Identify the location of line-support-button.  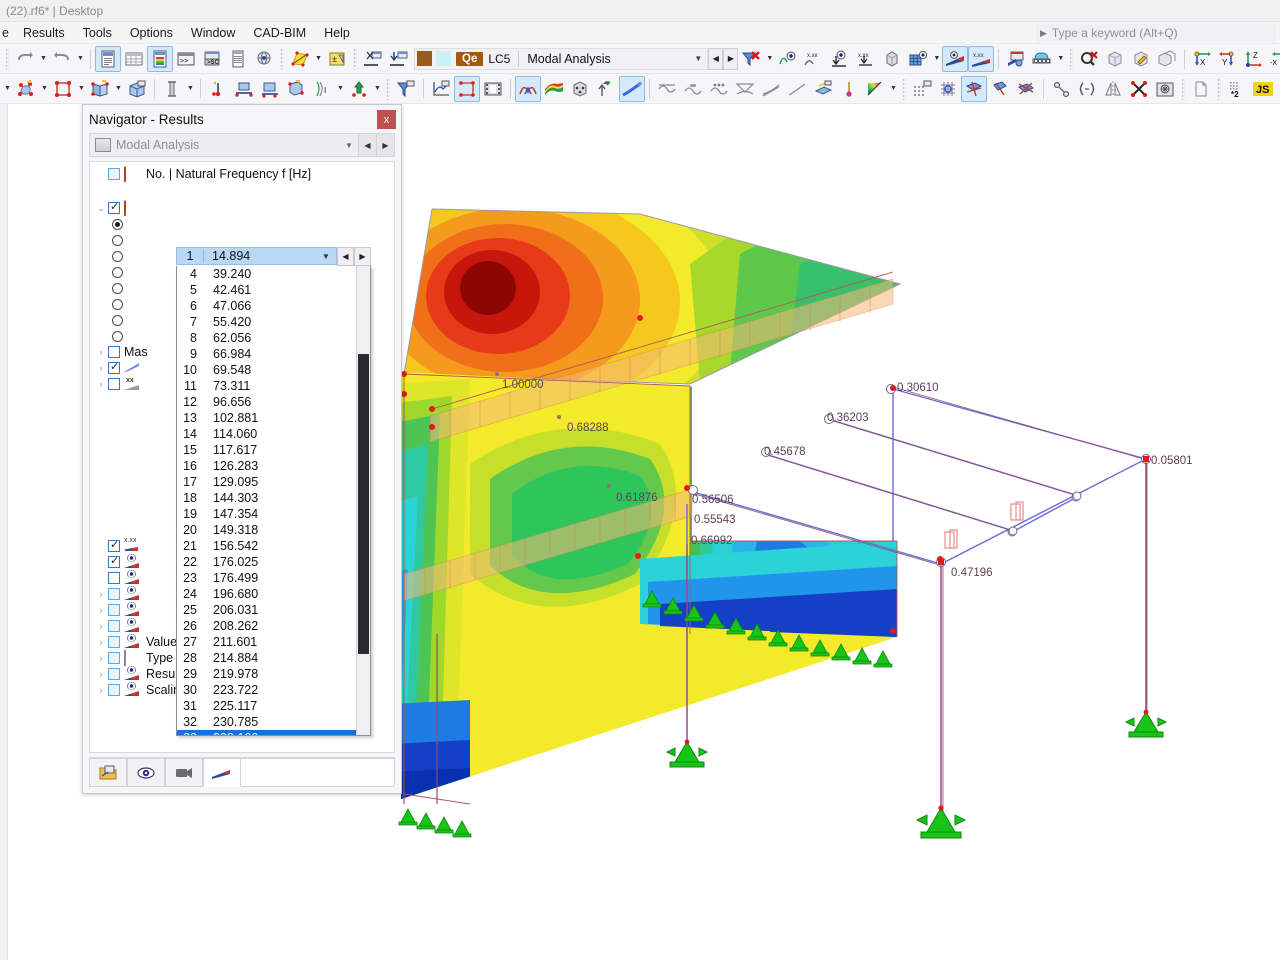
(244, 89).